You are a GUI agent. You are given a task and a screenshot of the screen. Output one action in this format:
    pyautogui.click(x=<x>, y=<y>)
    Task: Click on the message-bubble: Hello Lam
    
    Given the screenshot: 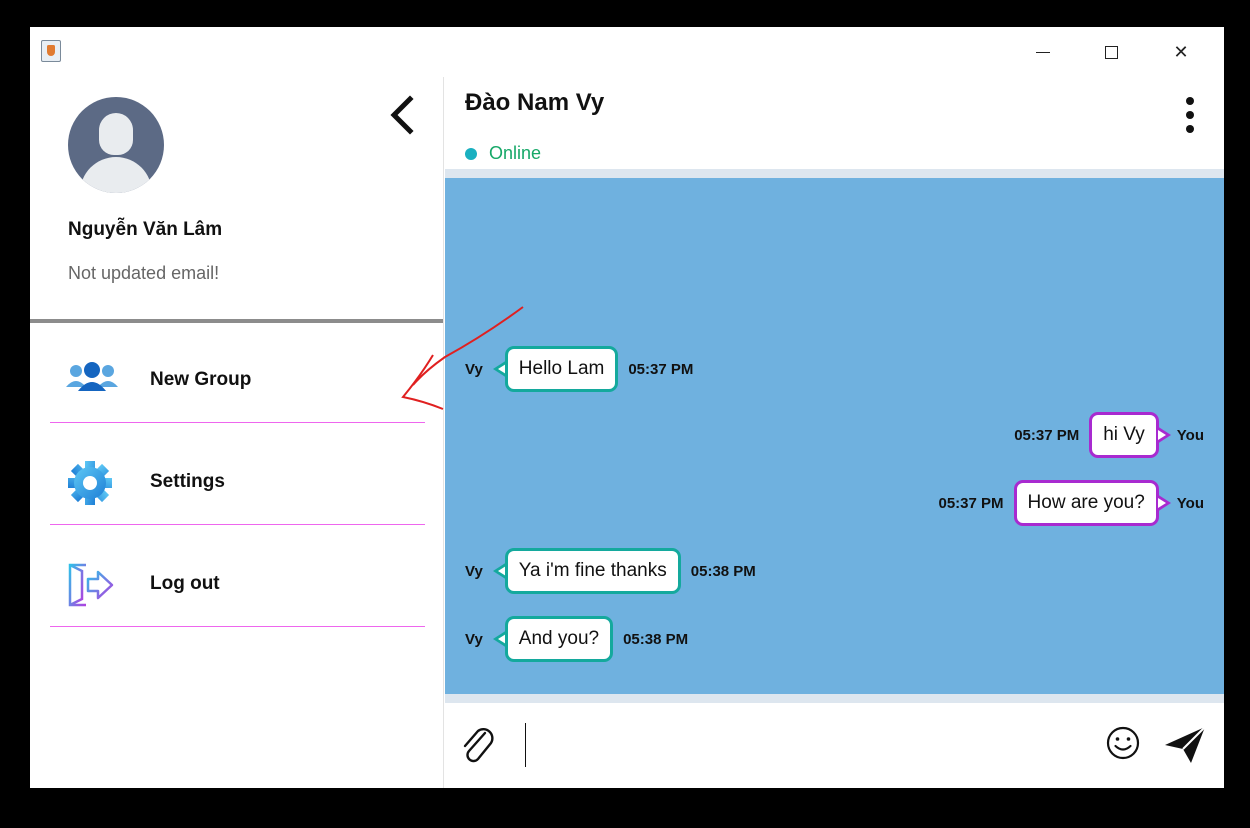 What is the action you would take?
    pyautogui.click(x=561, y=369)
    